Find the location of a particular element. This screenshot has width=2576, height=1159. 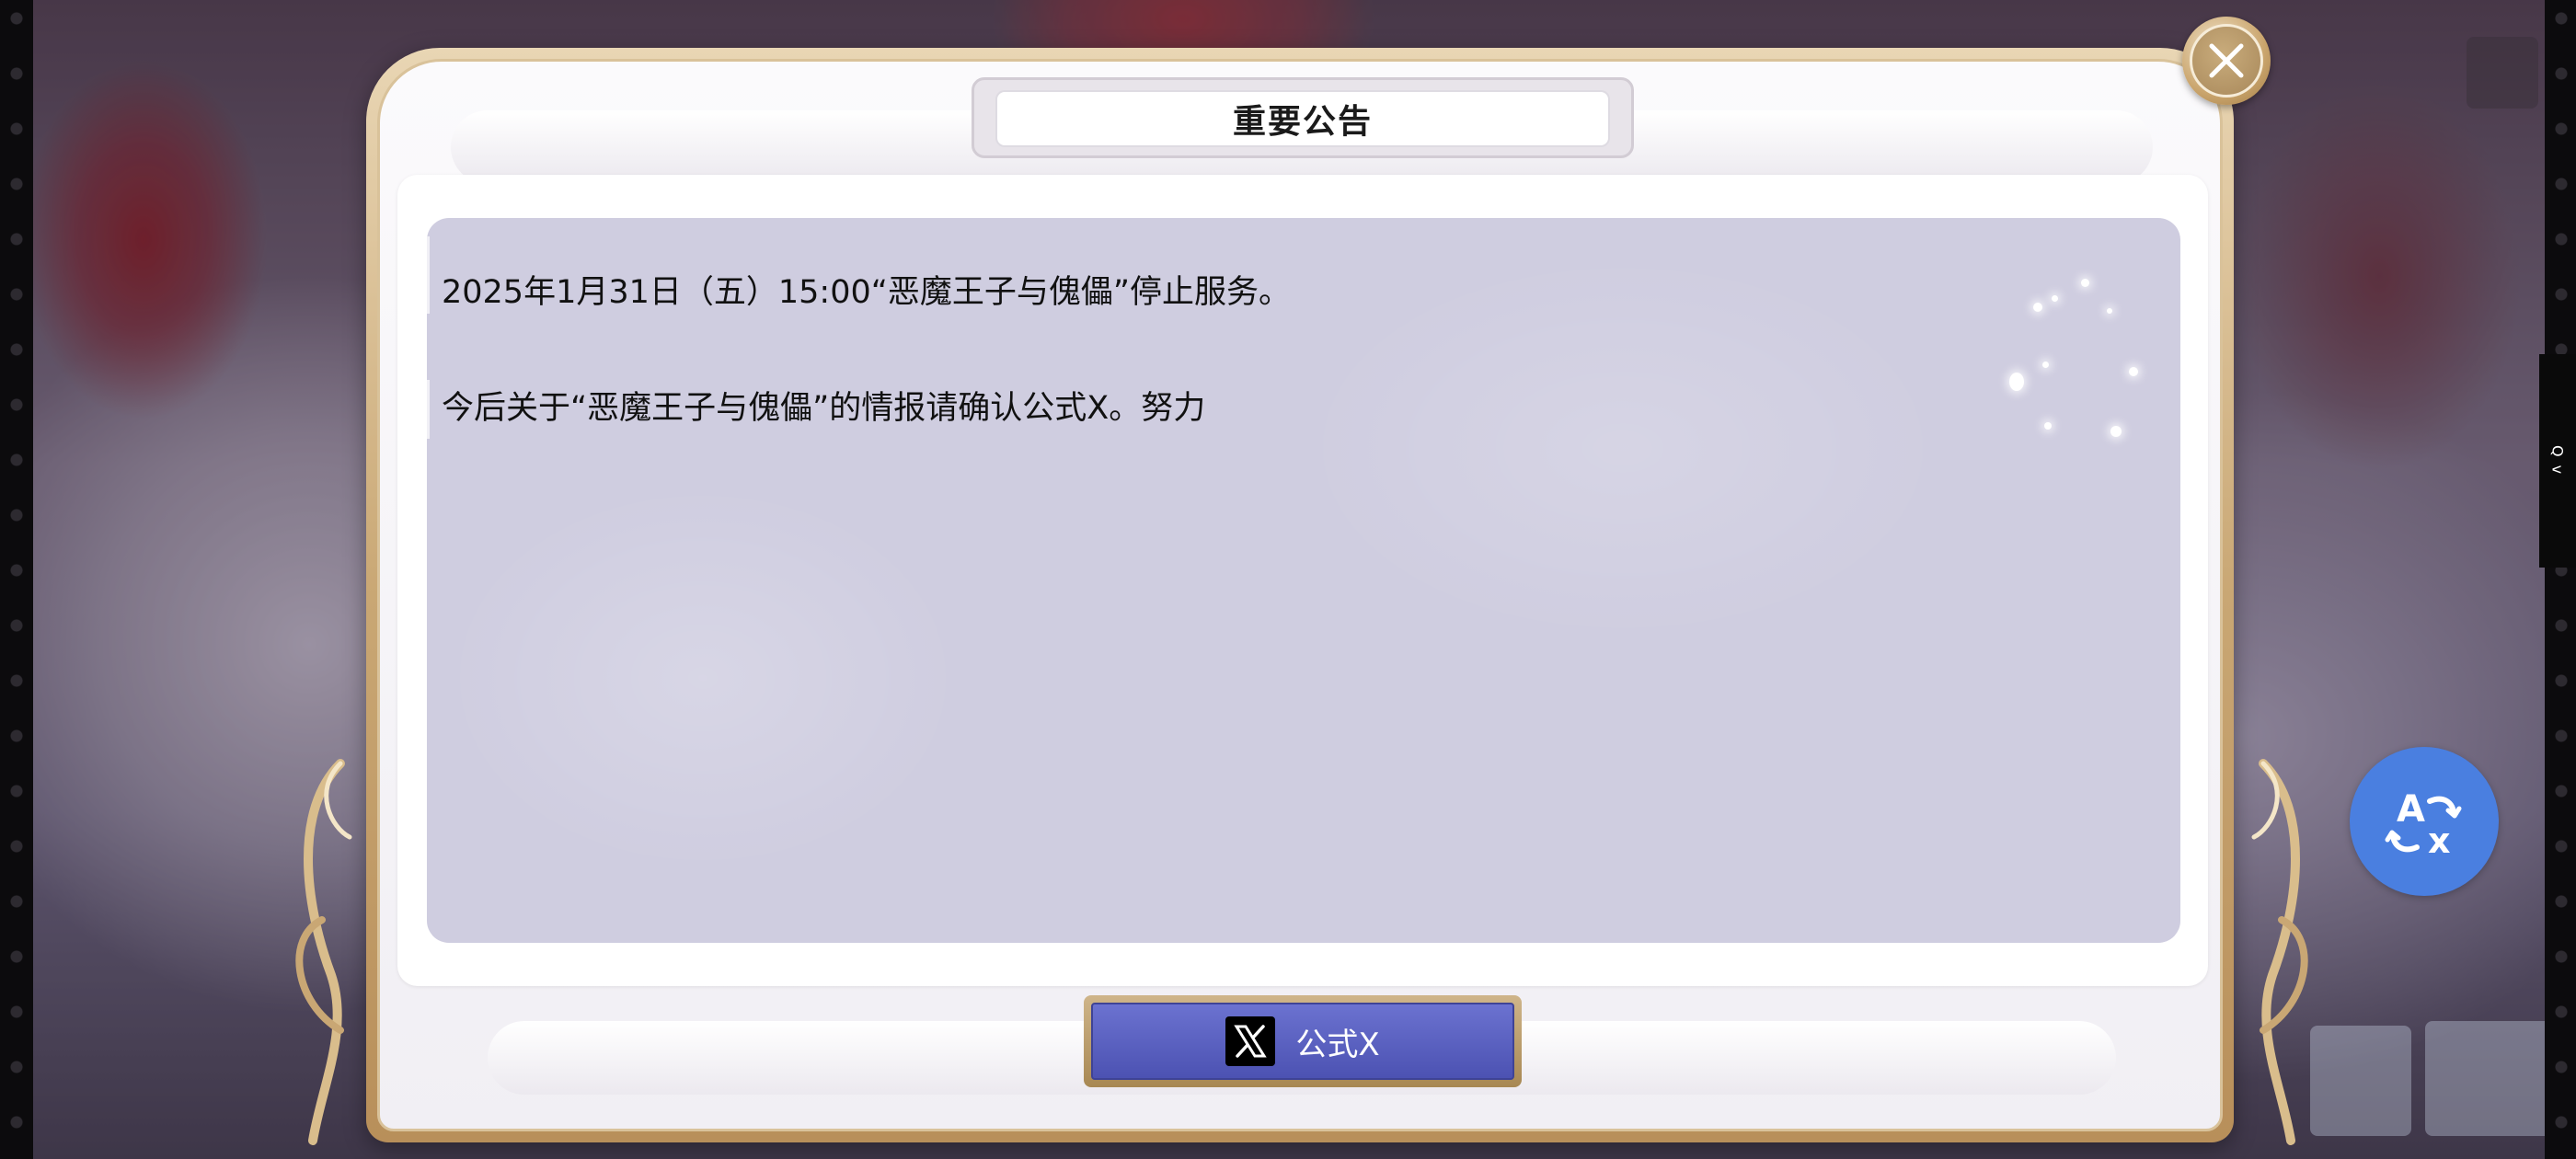

x-logo-icon is located at coordinates (1250, 1041).